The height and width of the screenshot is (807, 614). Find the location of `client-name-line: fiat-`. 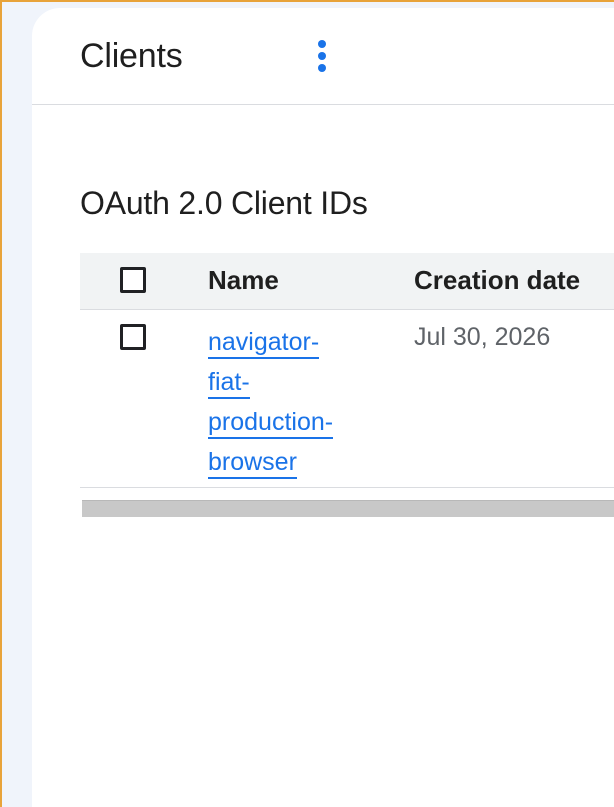

client-name-line: fiat- is located at coordinates (229, 383).